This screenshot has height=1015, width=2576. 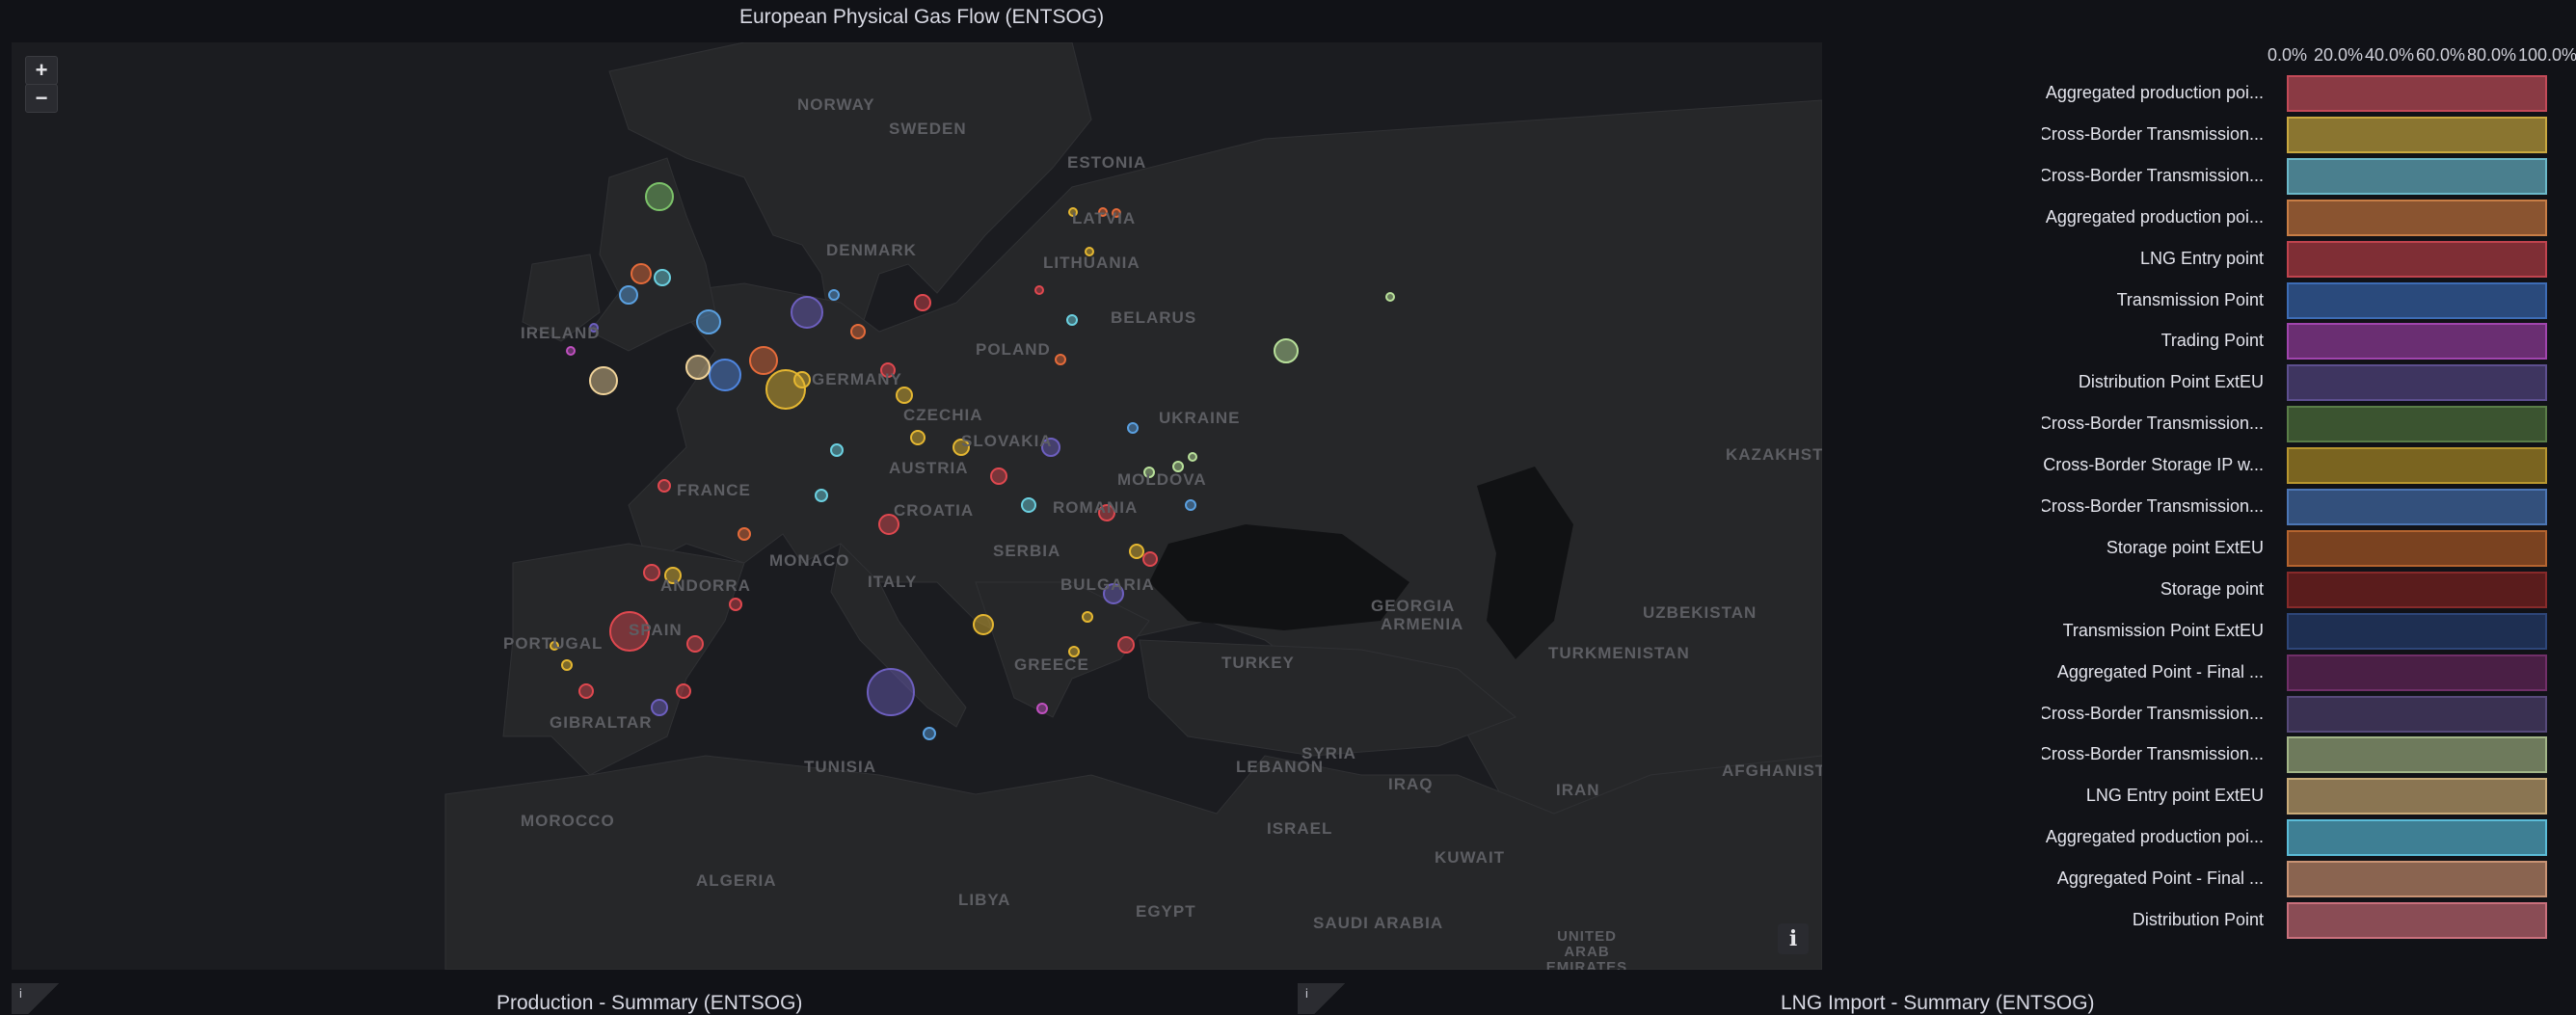 I want to click on map-label: CROATIA, so click(x=935, y=510).